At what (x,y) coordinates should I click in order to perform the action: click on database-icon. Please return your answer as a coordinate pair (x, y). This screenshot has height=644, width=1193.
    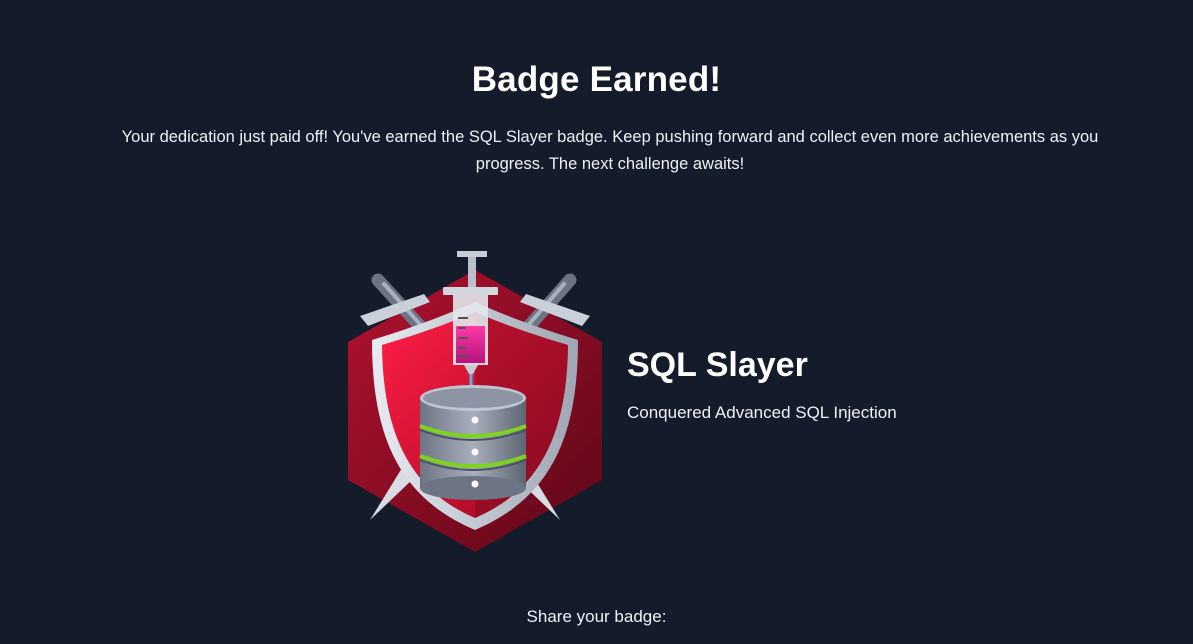
    Looking at the image, I should click on (473, 442).